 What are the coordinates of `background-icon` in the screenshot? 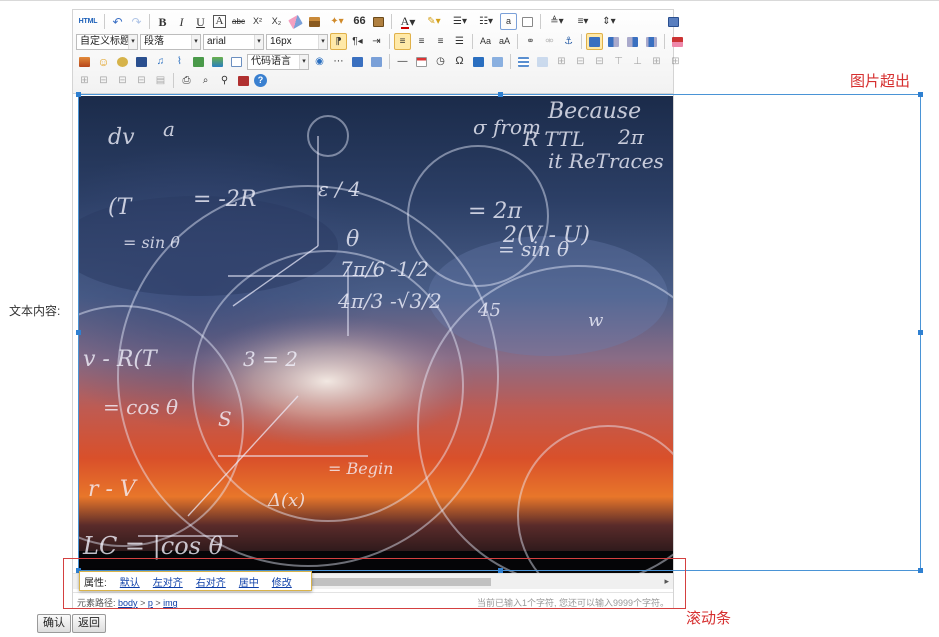 It's located at (376, 61).